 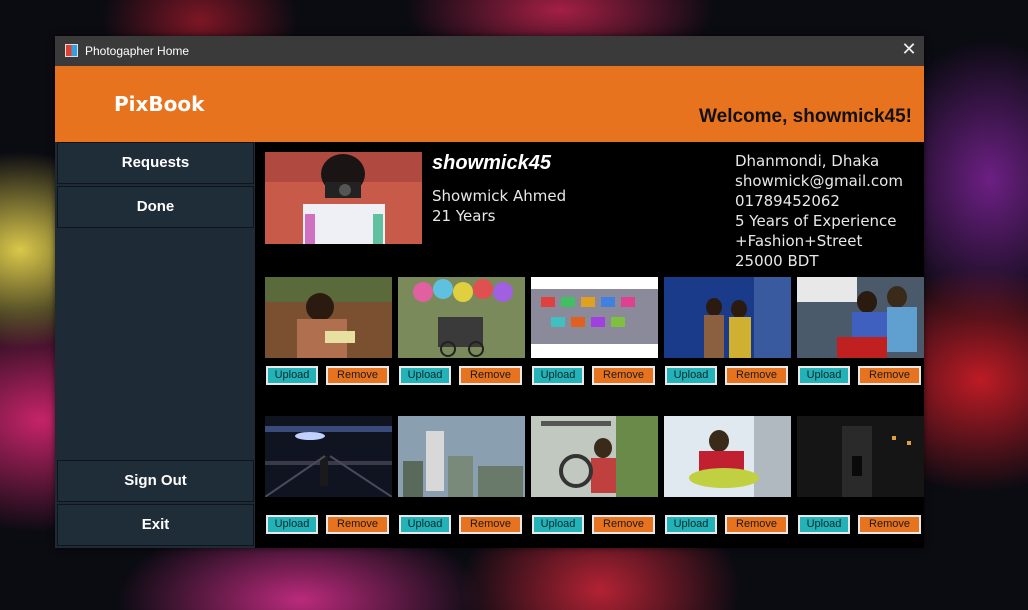 What do you see at coordinates (816, 221) in the screenshot?
I see `profile-experience: 5 Years of Experience` at bounding box center [816, 221].